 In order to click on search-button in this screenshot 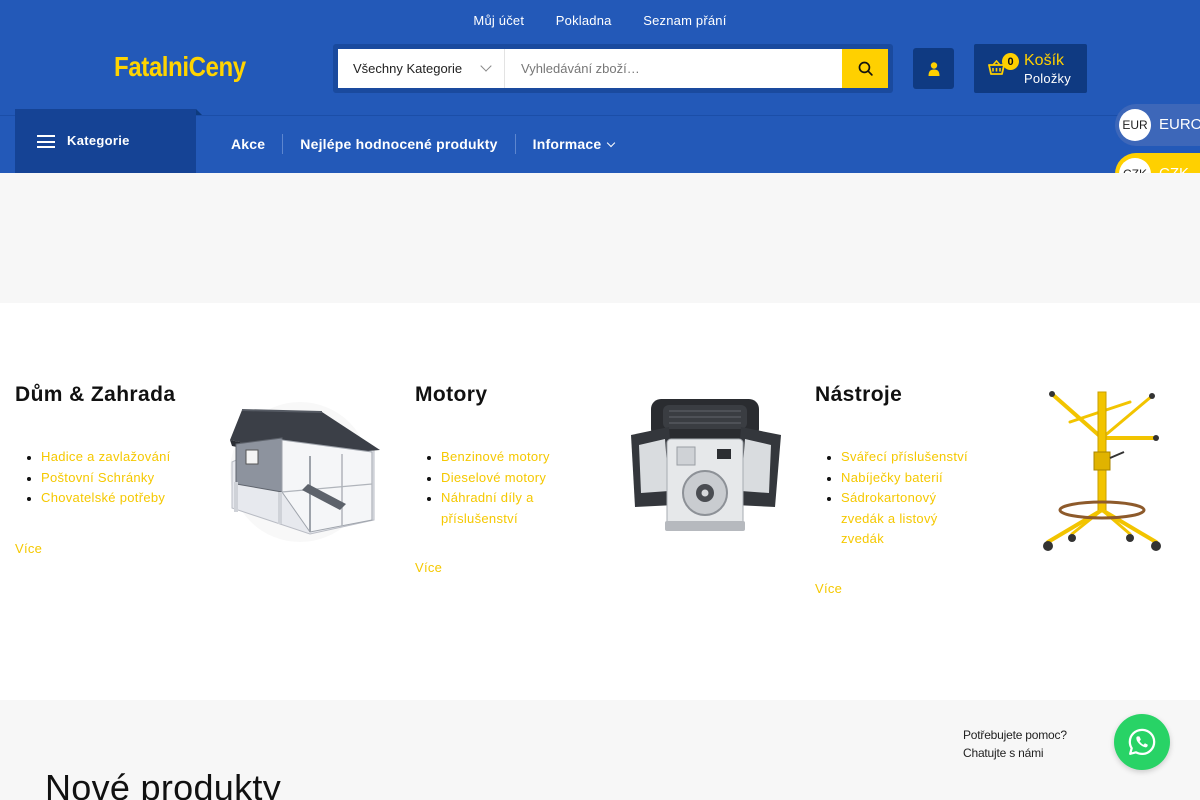, I will do `click(865, 68)`.